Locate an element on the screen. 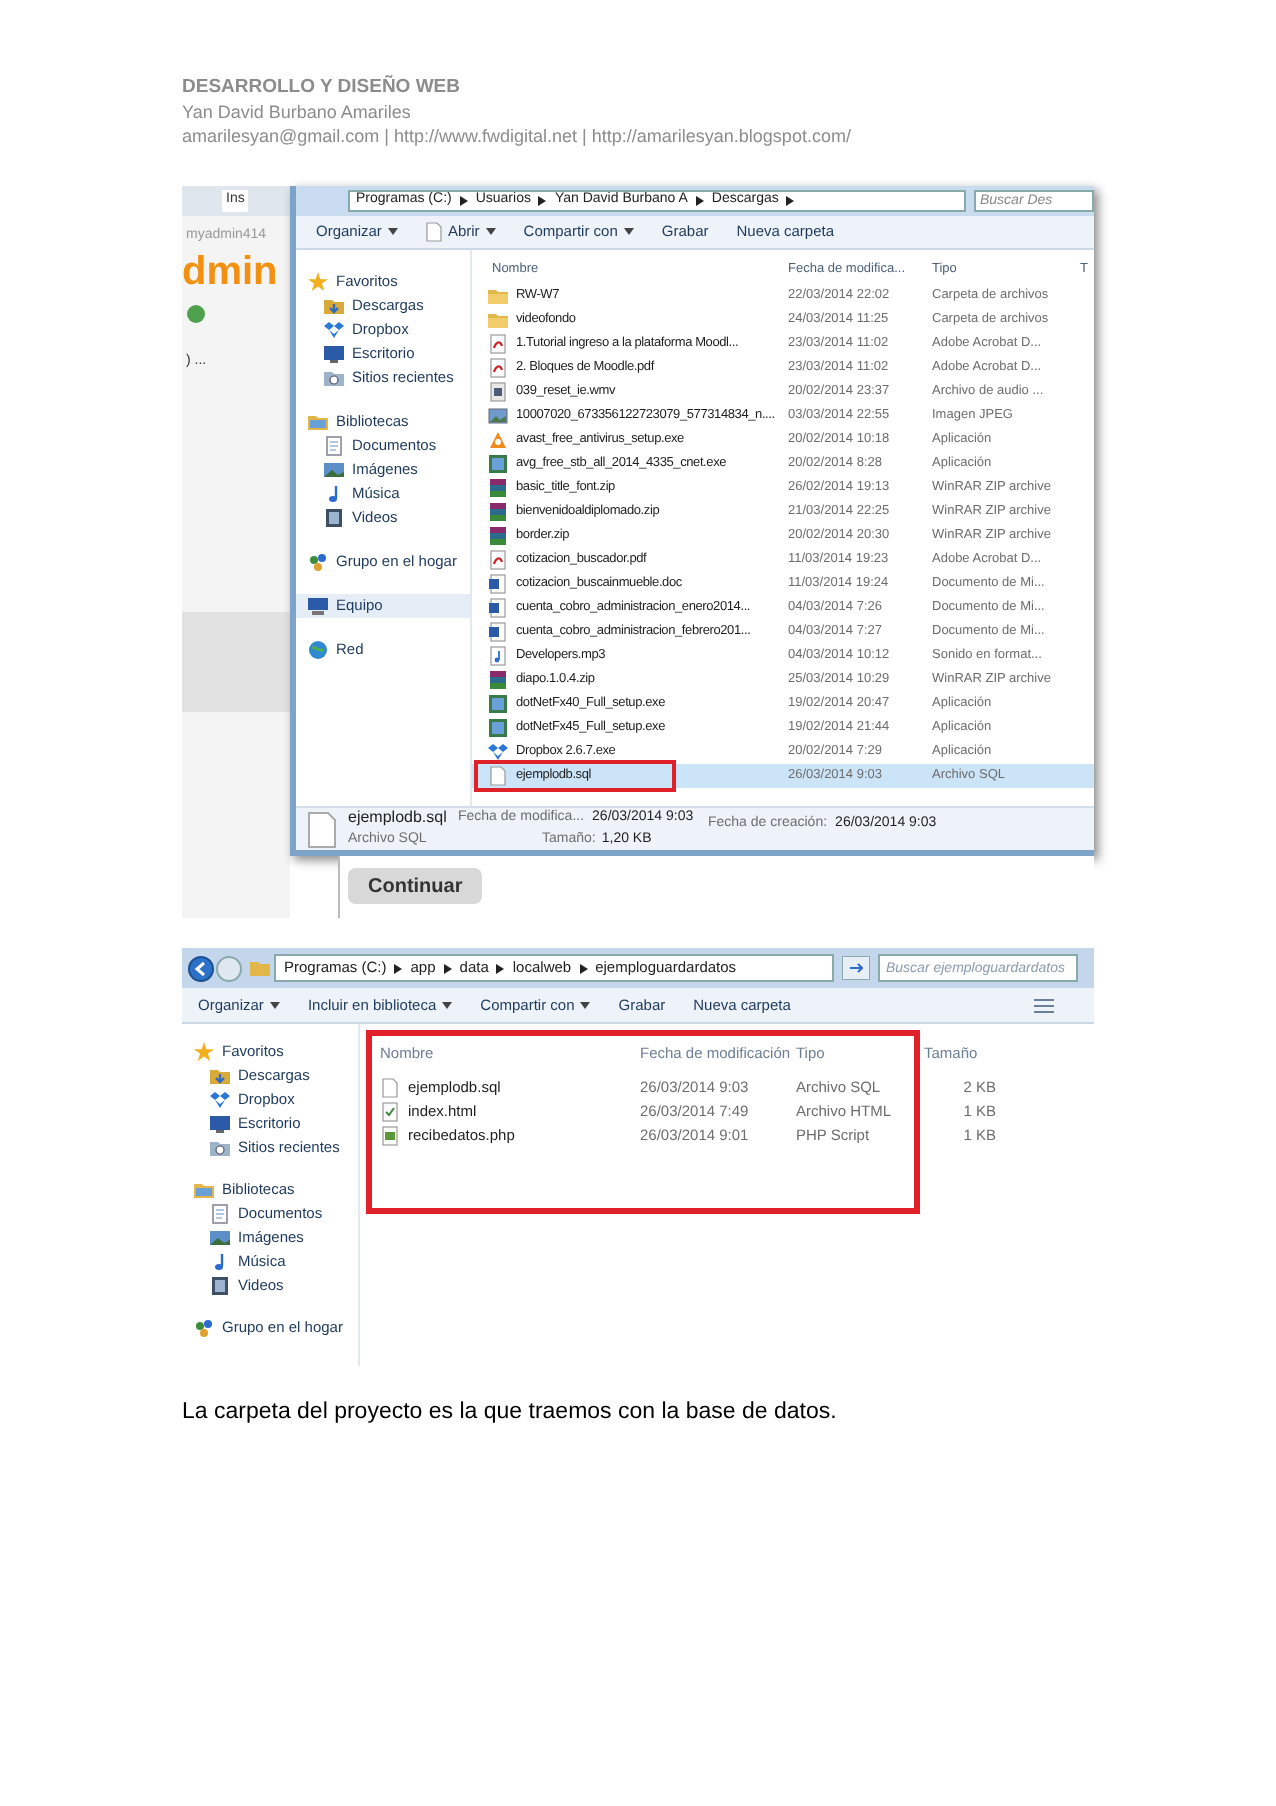 This screenshot has width=1276, height=1806. back-icon is located at coordinates (201, 968).